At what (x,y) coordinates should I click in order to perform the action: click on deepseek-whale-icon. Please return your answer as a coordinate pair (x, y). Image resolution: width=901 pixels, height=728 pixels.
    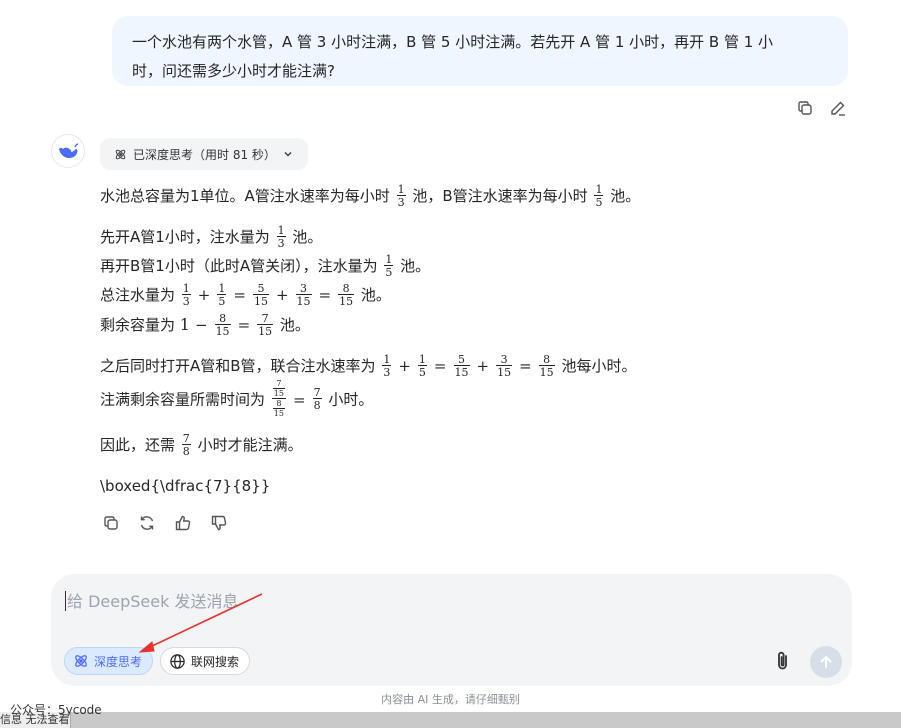
    Looking at the image, I should click on (69, 150).